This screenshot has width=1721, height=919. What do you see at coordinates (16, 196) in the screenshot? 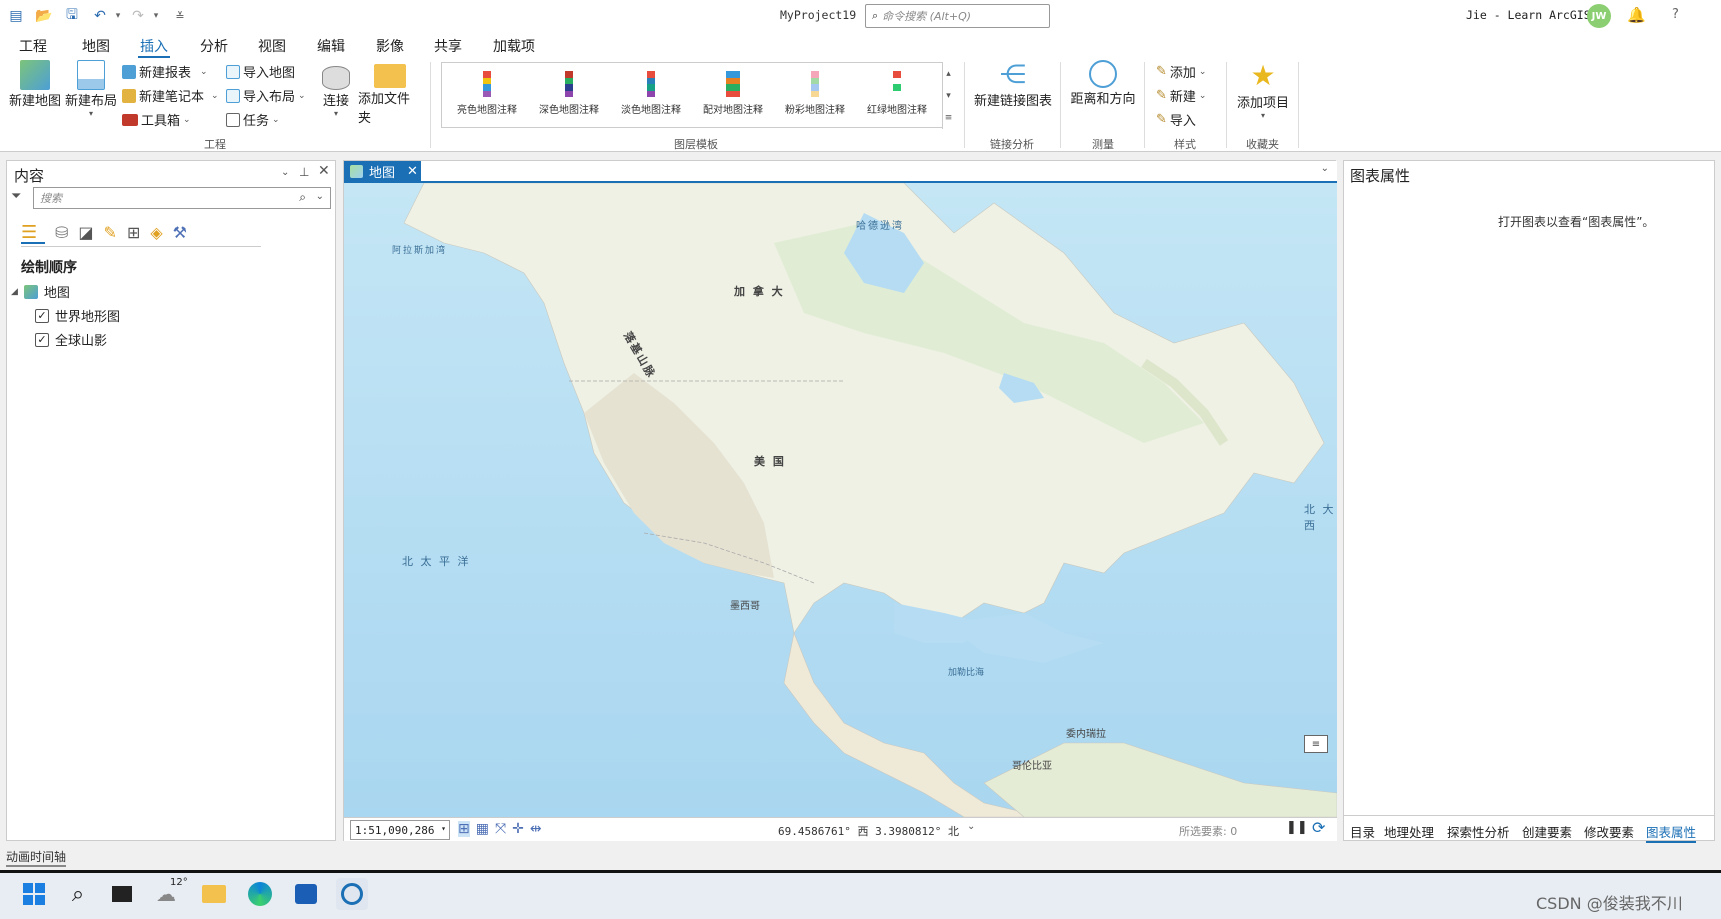
I see `filter-icon: ⏷` at bounding box center [16, 196].